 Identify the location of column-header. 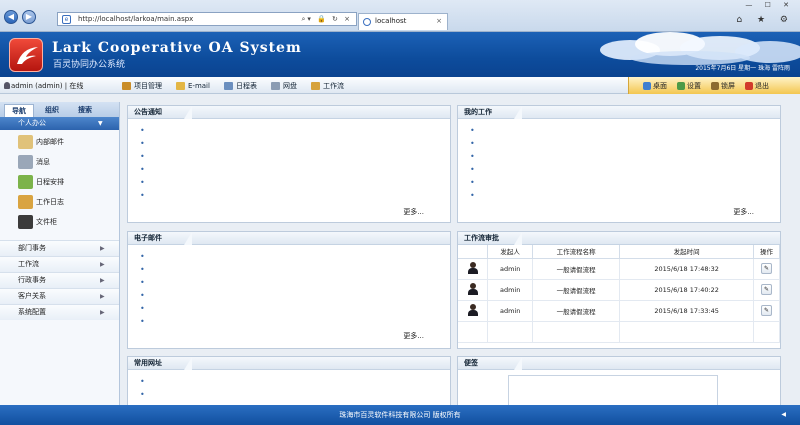
(473, 252).